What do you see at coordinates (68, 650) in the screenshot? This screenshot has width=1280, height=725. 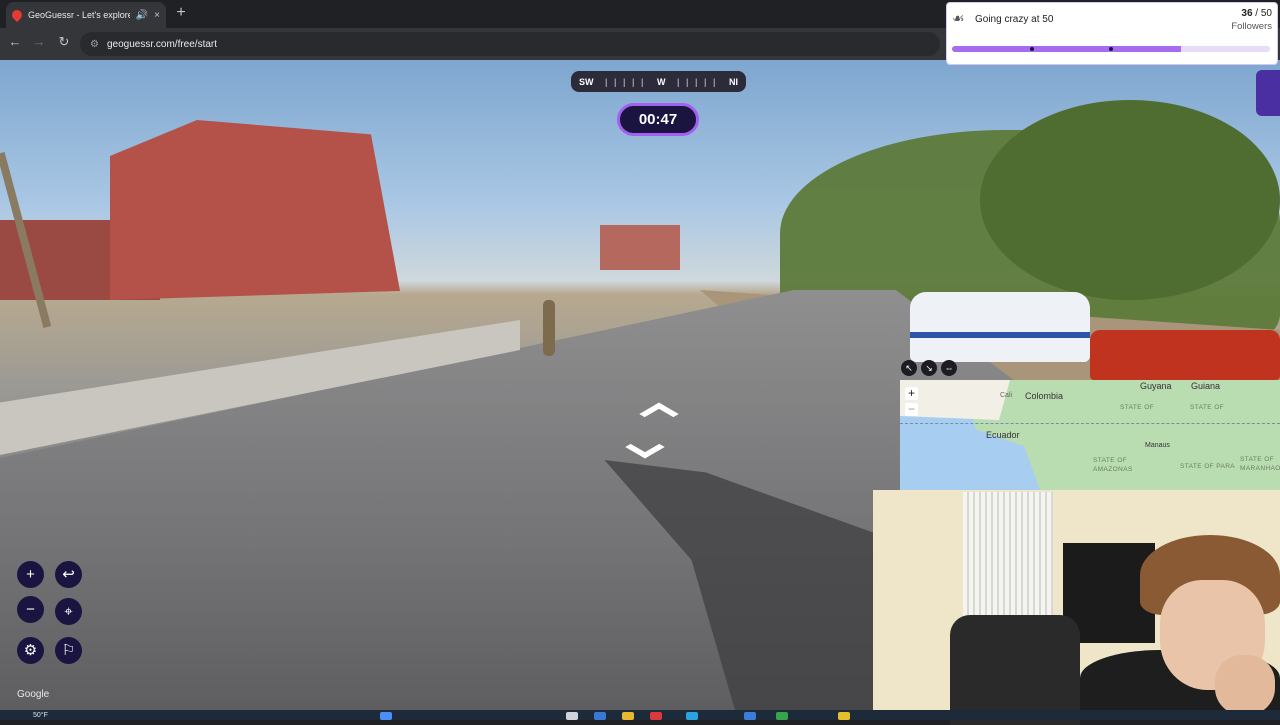 I see `return-to-start-flag-button: ⚐` at bounding box center [68, 650].